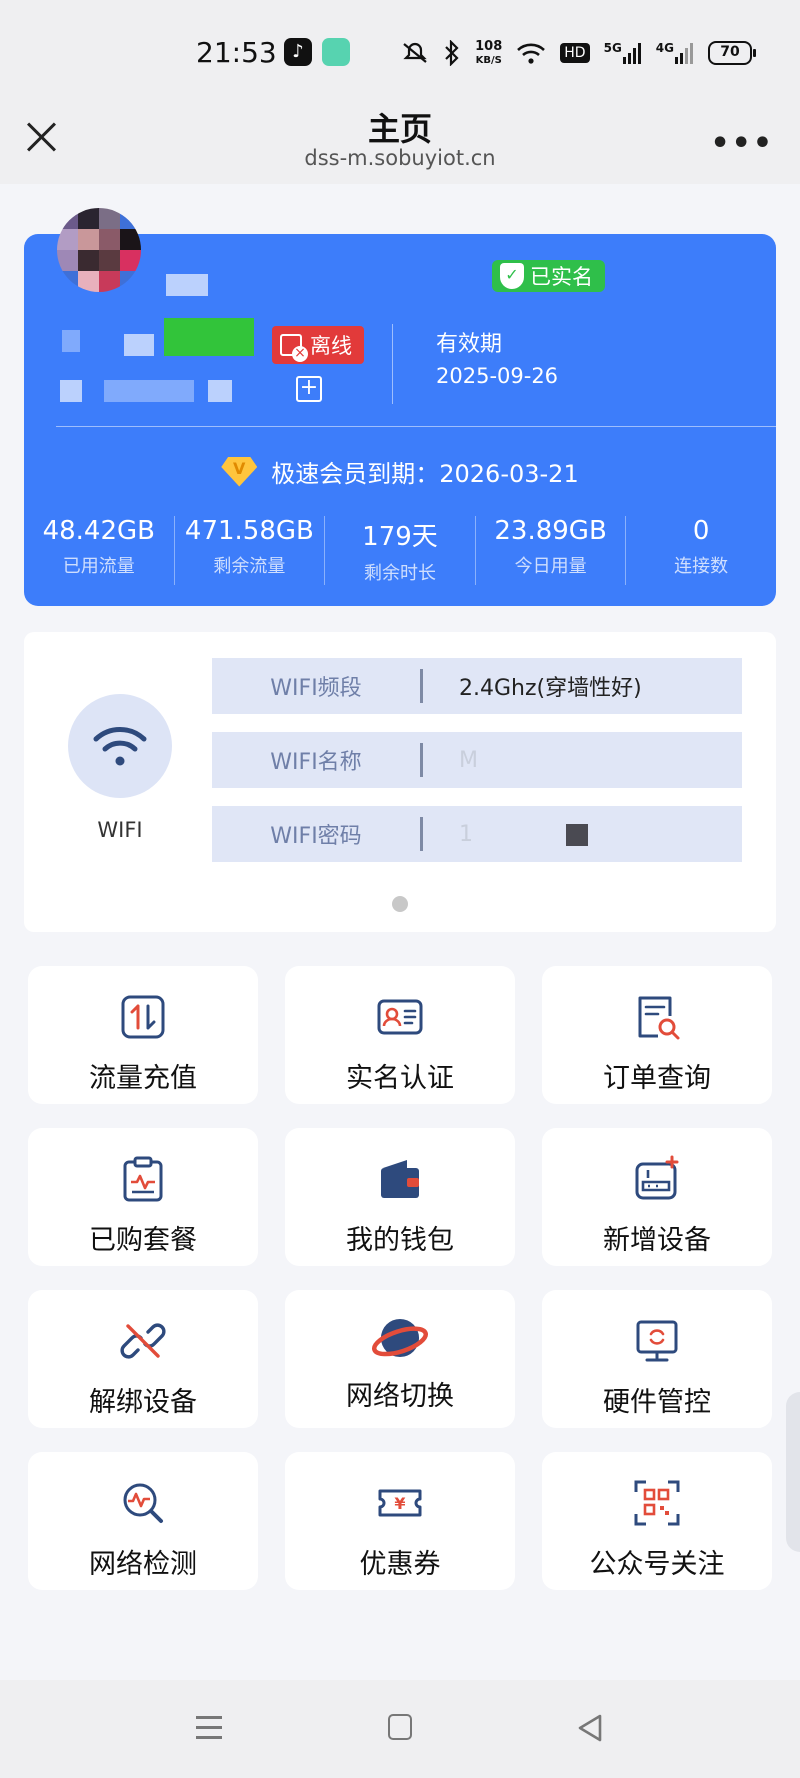  I want to click on menu-follow-official-account: 公众号关注, so click(657, 1521).